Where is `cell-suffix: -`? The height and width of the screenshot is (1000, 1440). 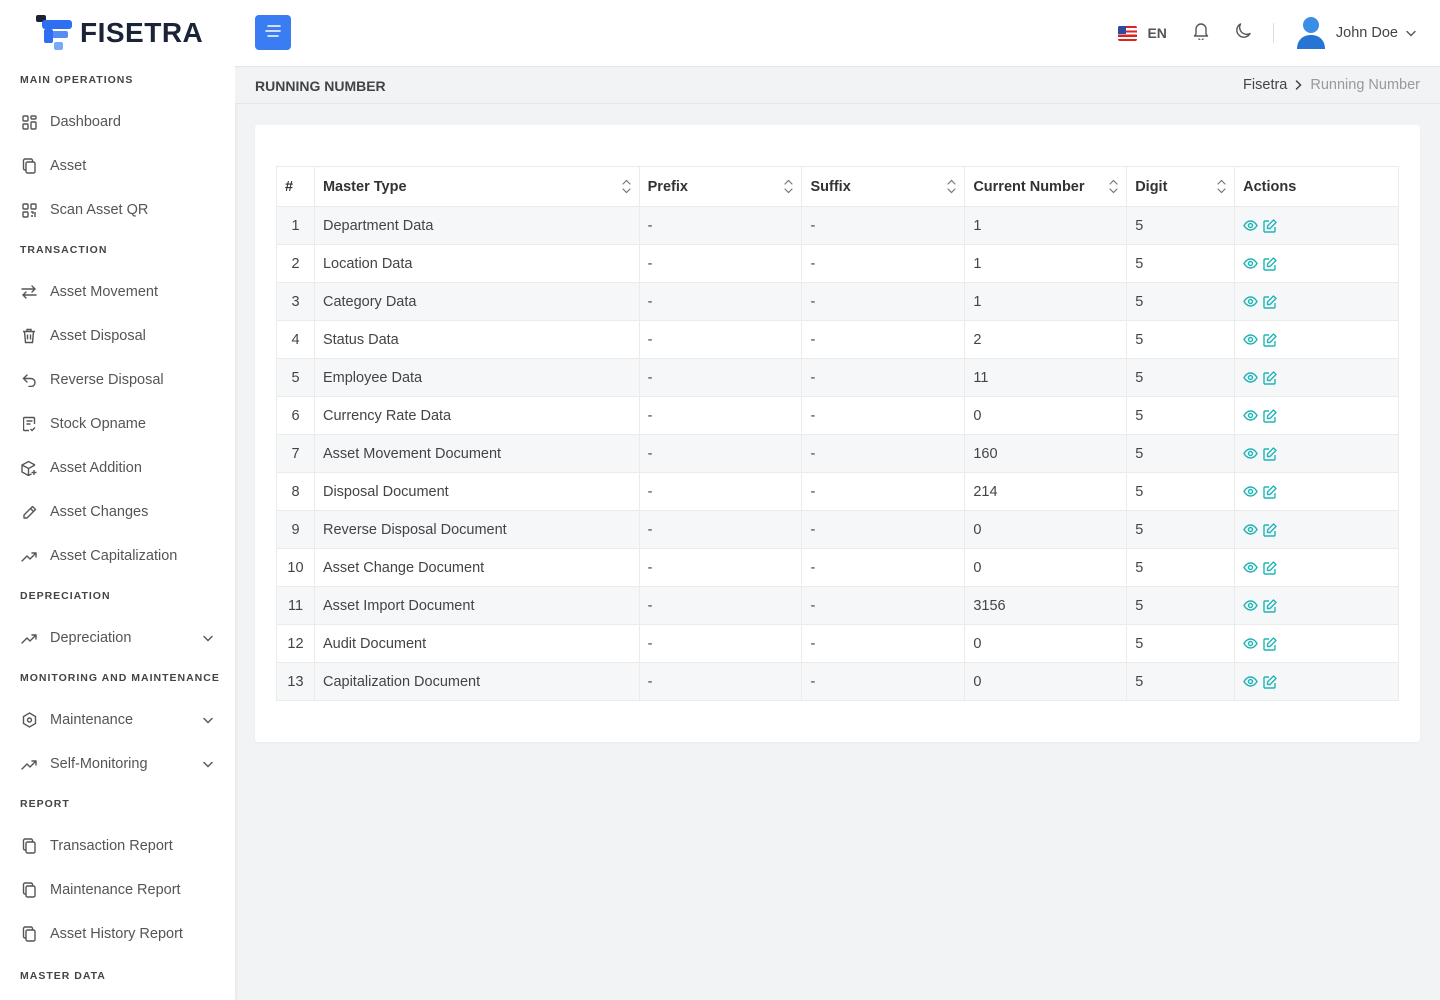
cell-suffix: - is located at coordinates (883, 681).